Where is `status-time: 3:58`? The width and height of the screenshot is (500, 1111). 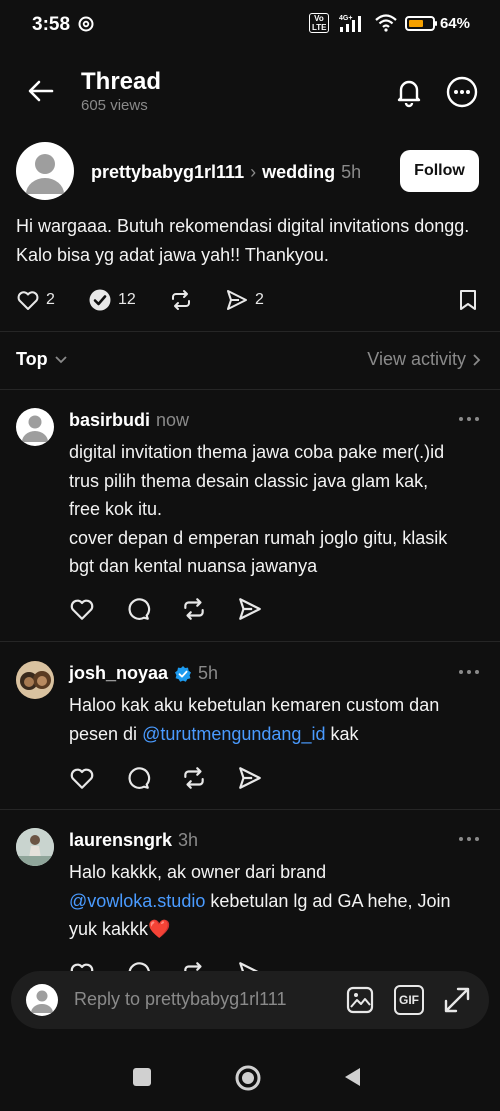 status-time: 3:58 is located at coordinates (51, 24).